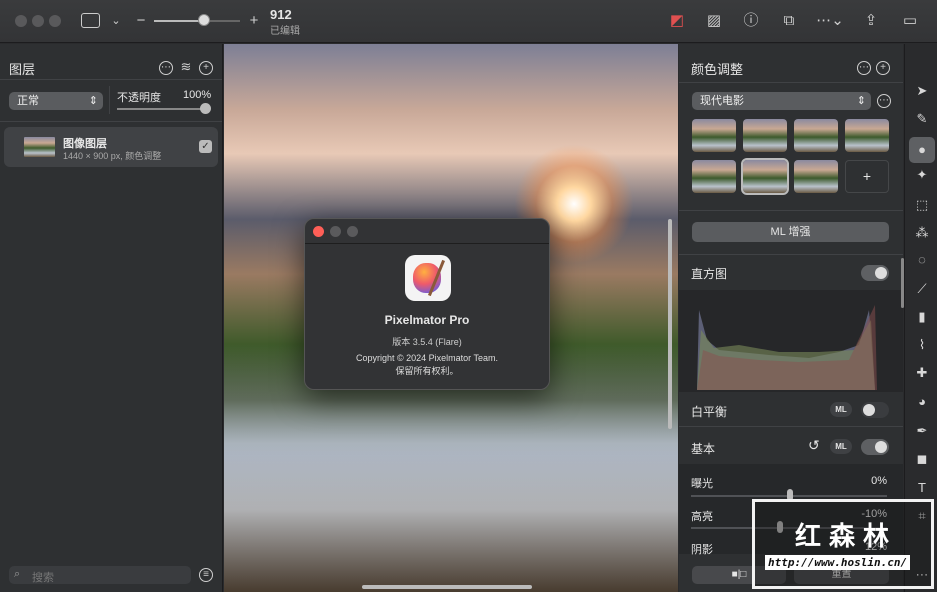 This screenshot has width=937, height=592. Describe the element at coordinates (335, 231) in the screenshot. I see `dialog-minimize-button` at that location.